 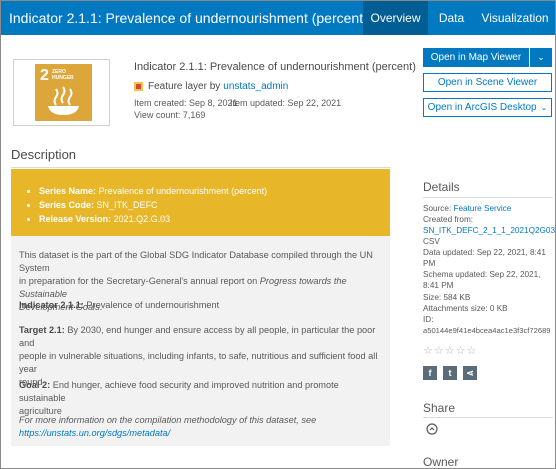 I want to click on share-heading: Share, so click(x=439, y=408).